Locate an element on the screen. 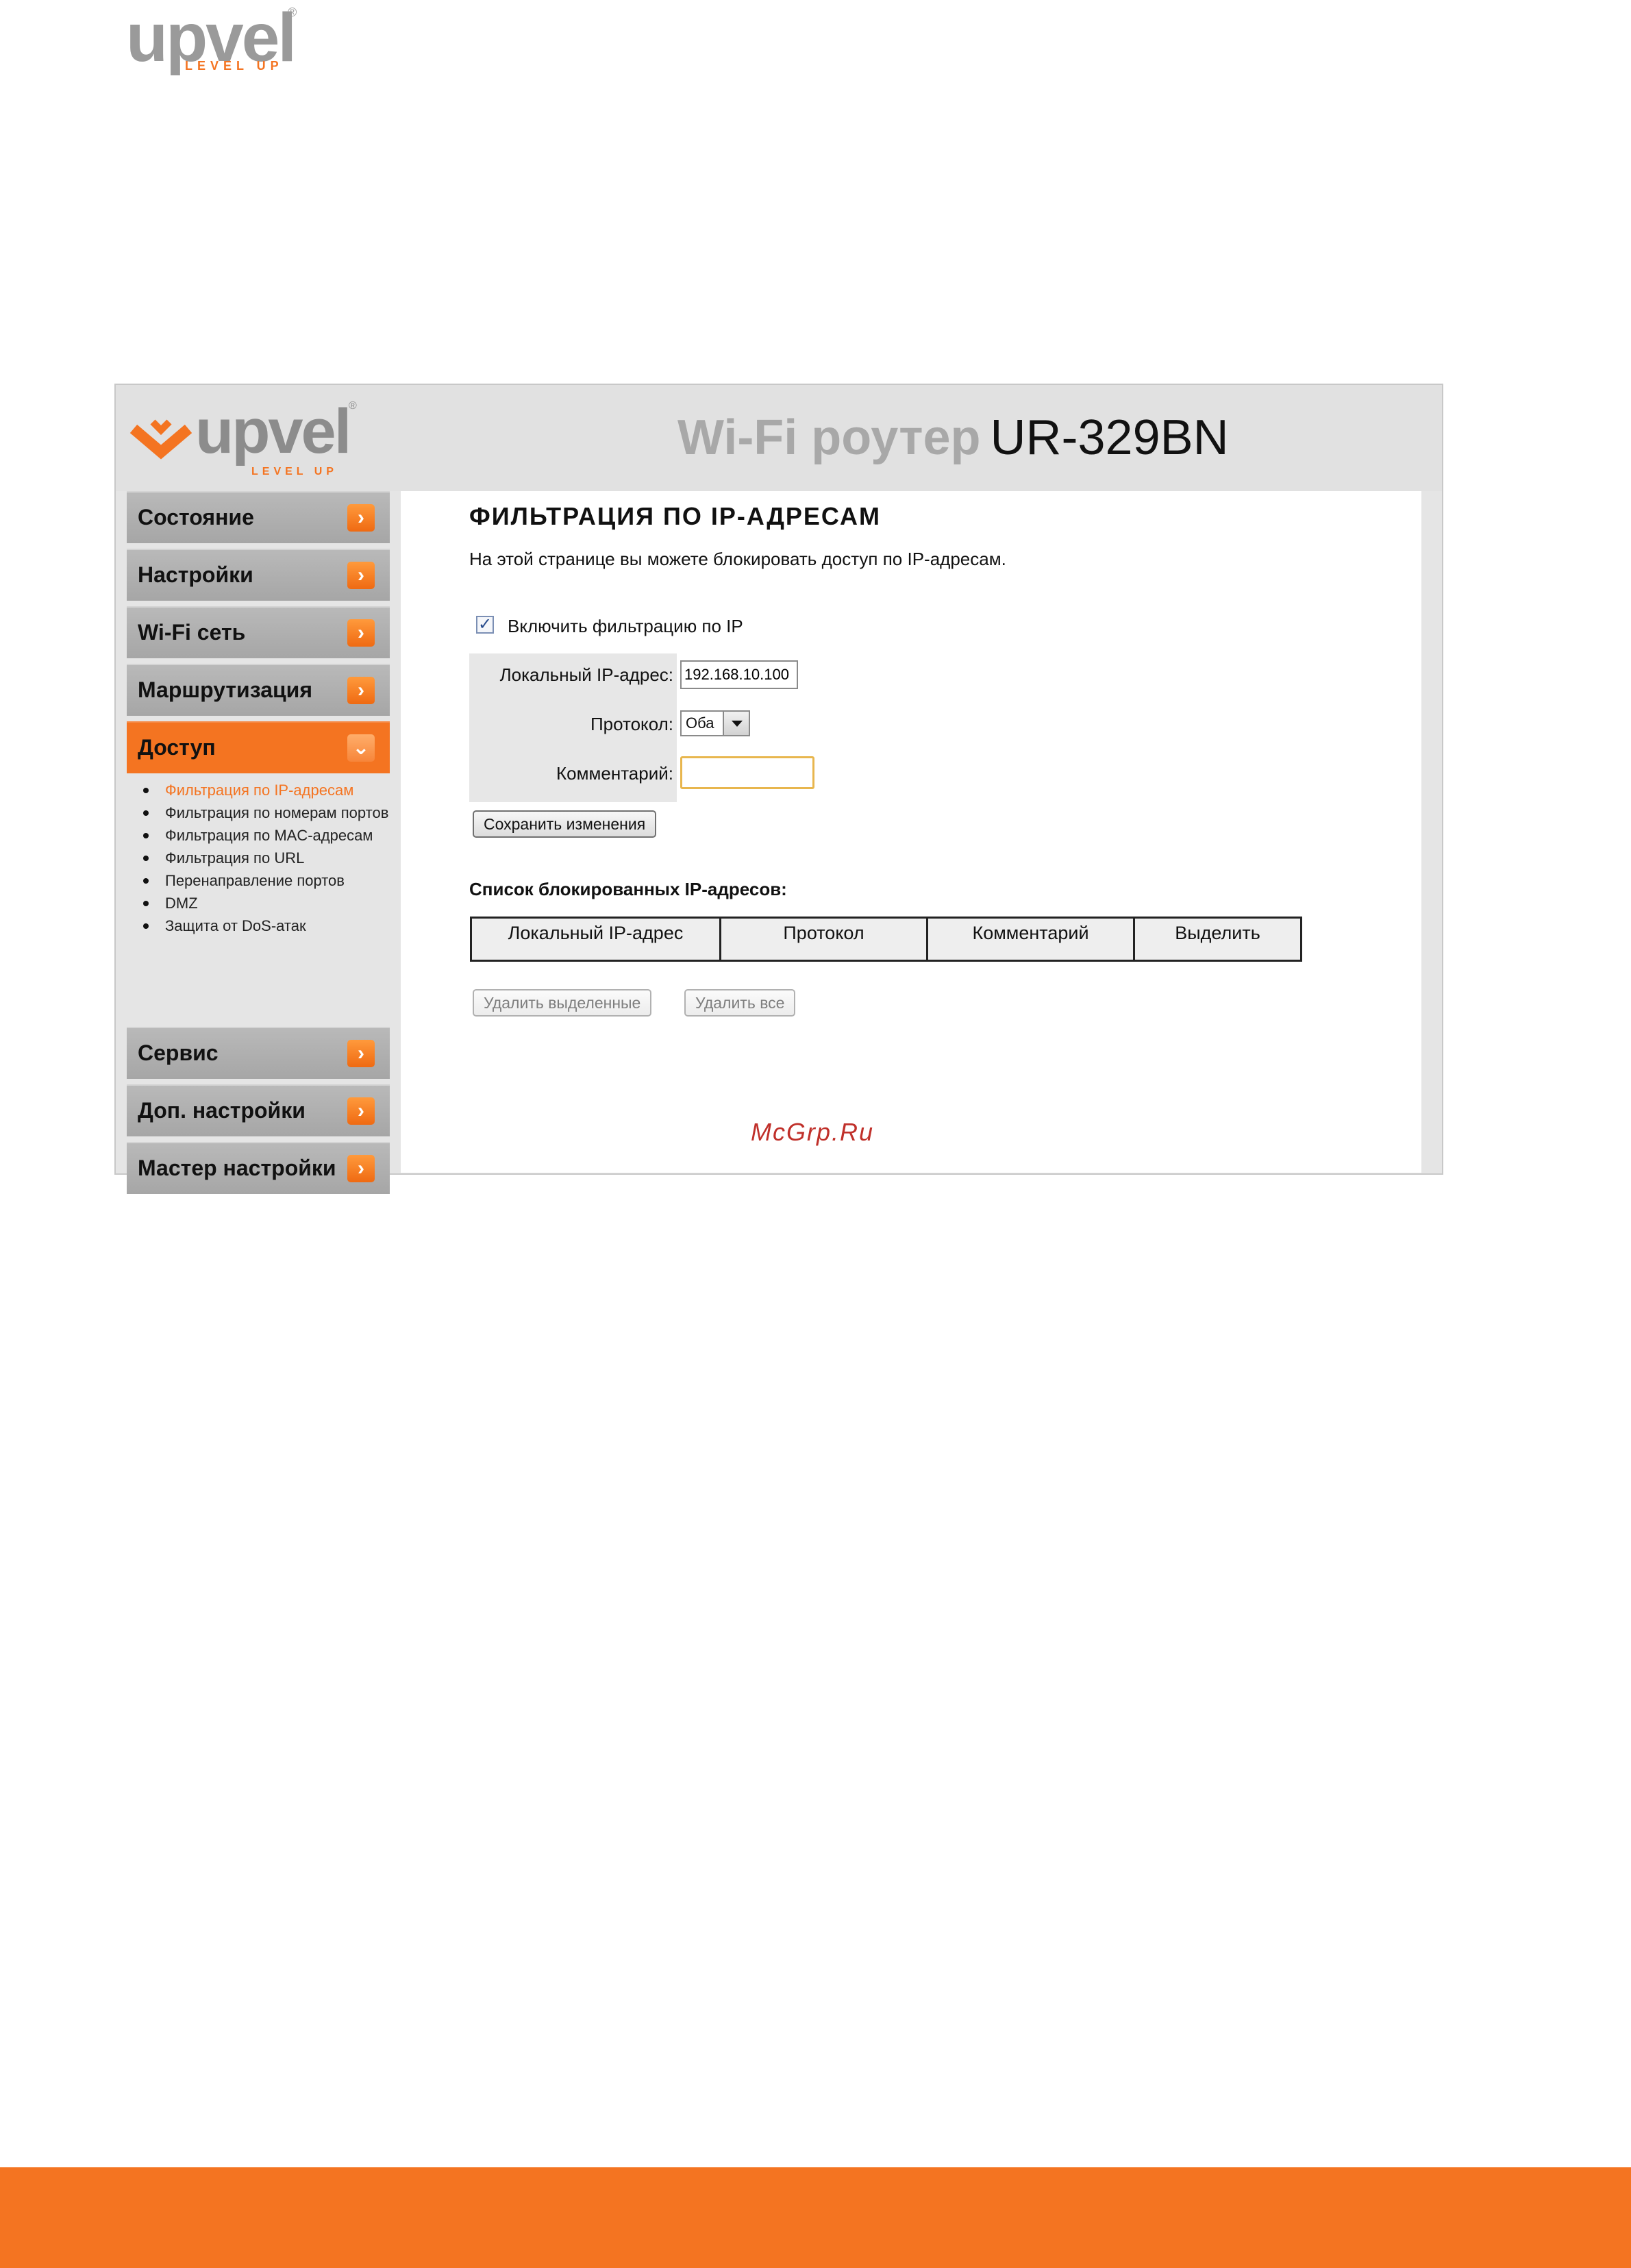  header-logo-registered: ® is located at coordinates (353, 406).